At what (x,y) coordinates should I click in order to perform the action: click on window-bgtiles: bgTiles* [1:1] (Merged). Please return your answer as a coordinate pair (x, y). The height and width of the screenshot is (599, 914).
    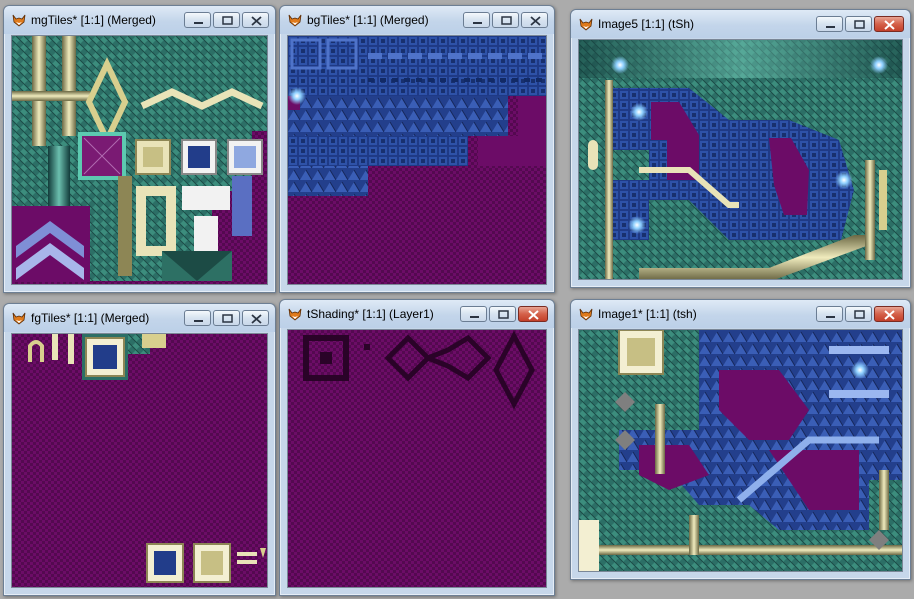
    Looking at the image, I should click on (417, 149).